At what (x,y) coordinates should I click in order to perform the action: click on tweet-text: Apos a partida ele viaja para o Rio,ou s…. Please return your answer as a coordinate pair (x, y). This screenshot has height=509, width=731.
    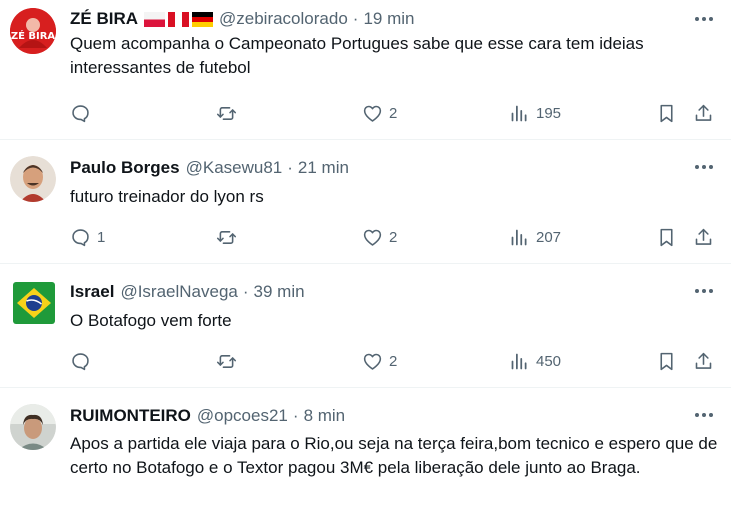
    Looking at the image, I should click on (396, 455).